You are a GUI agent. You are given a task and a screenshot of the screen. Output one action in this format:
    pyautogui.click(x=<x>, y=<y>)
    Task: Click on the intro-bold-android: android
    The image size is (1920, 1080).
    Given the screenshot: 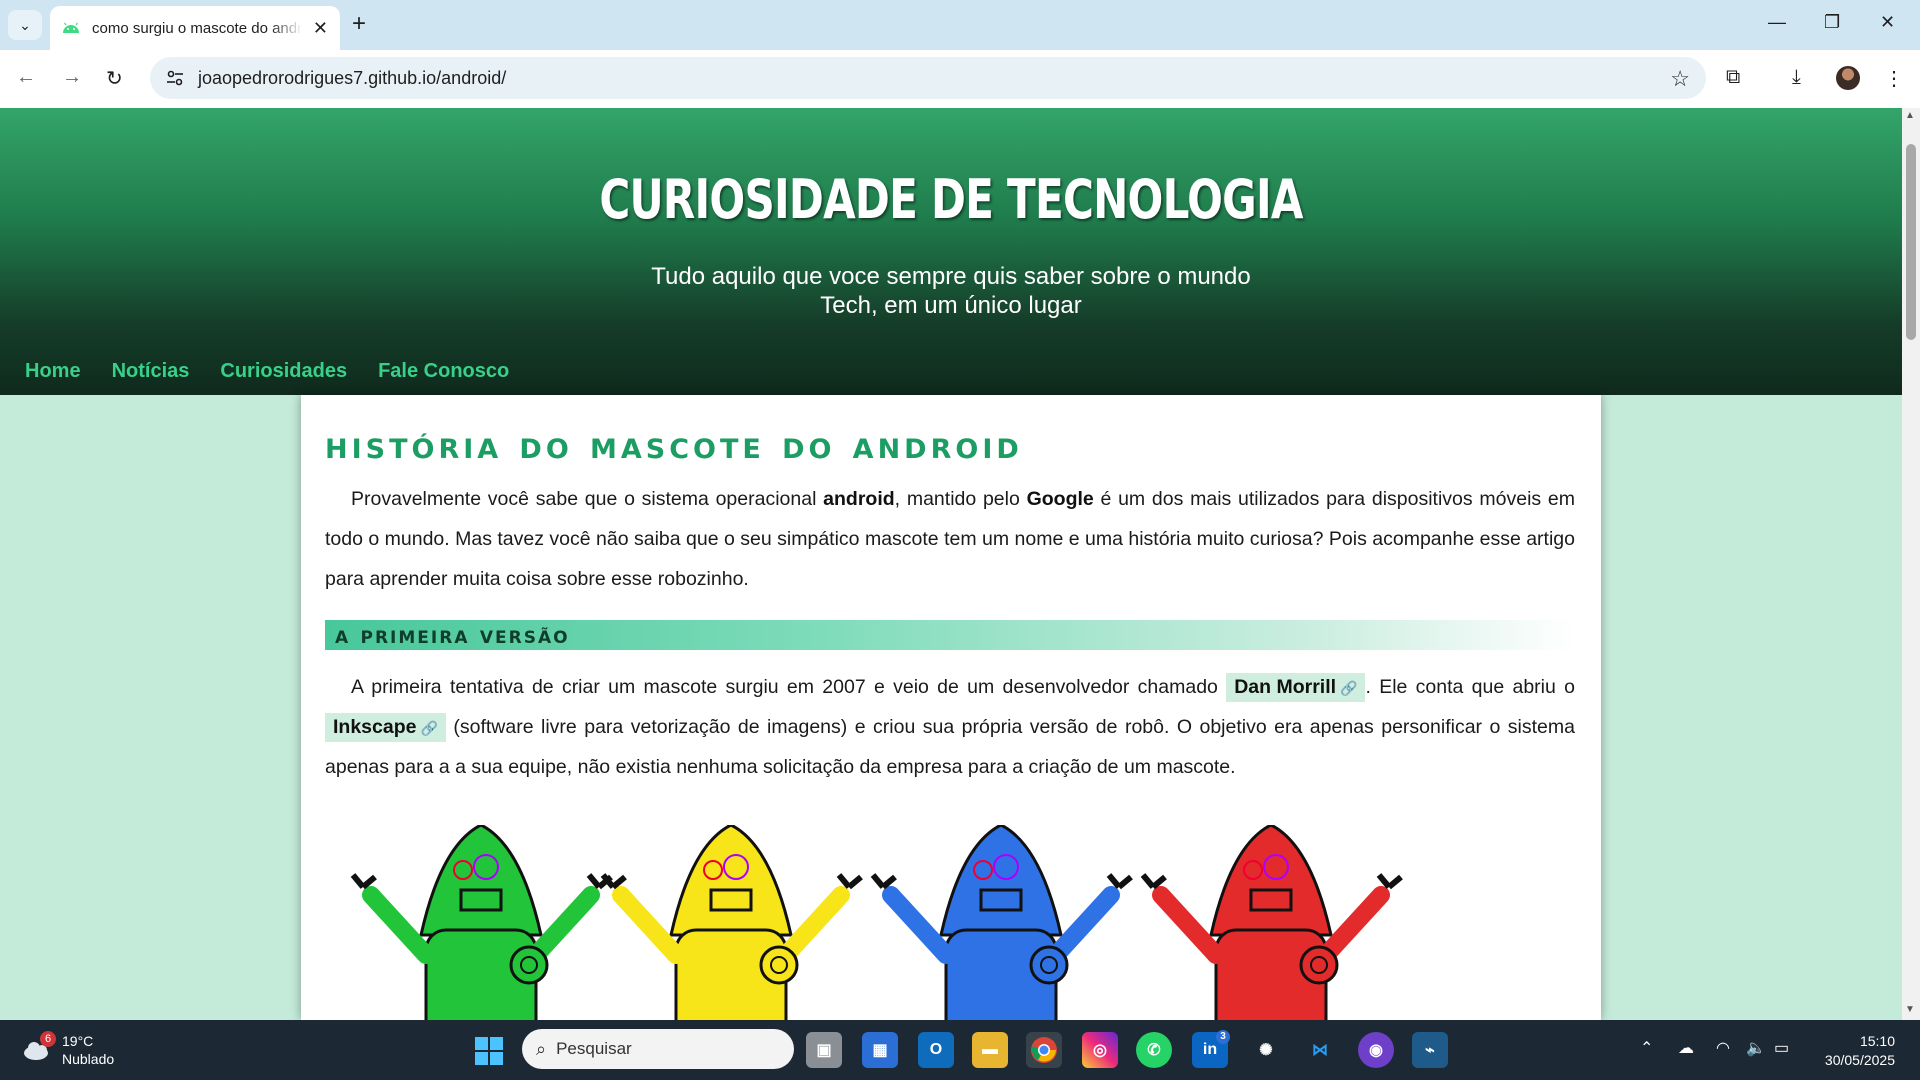 What is the action you would take?
    pyautogui.click(x=859, y=499)
    